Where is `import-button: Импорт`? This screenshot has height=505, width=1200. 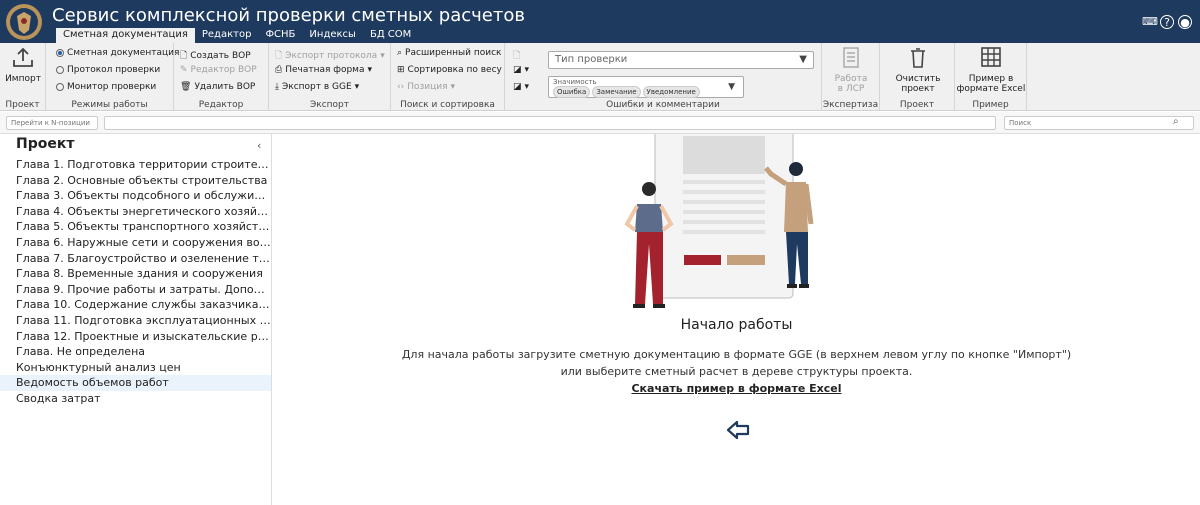
import-button: Импорт is located at coordinates (23, 65).